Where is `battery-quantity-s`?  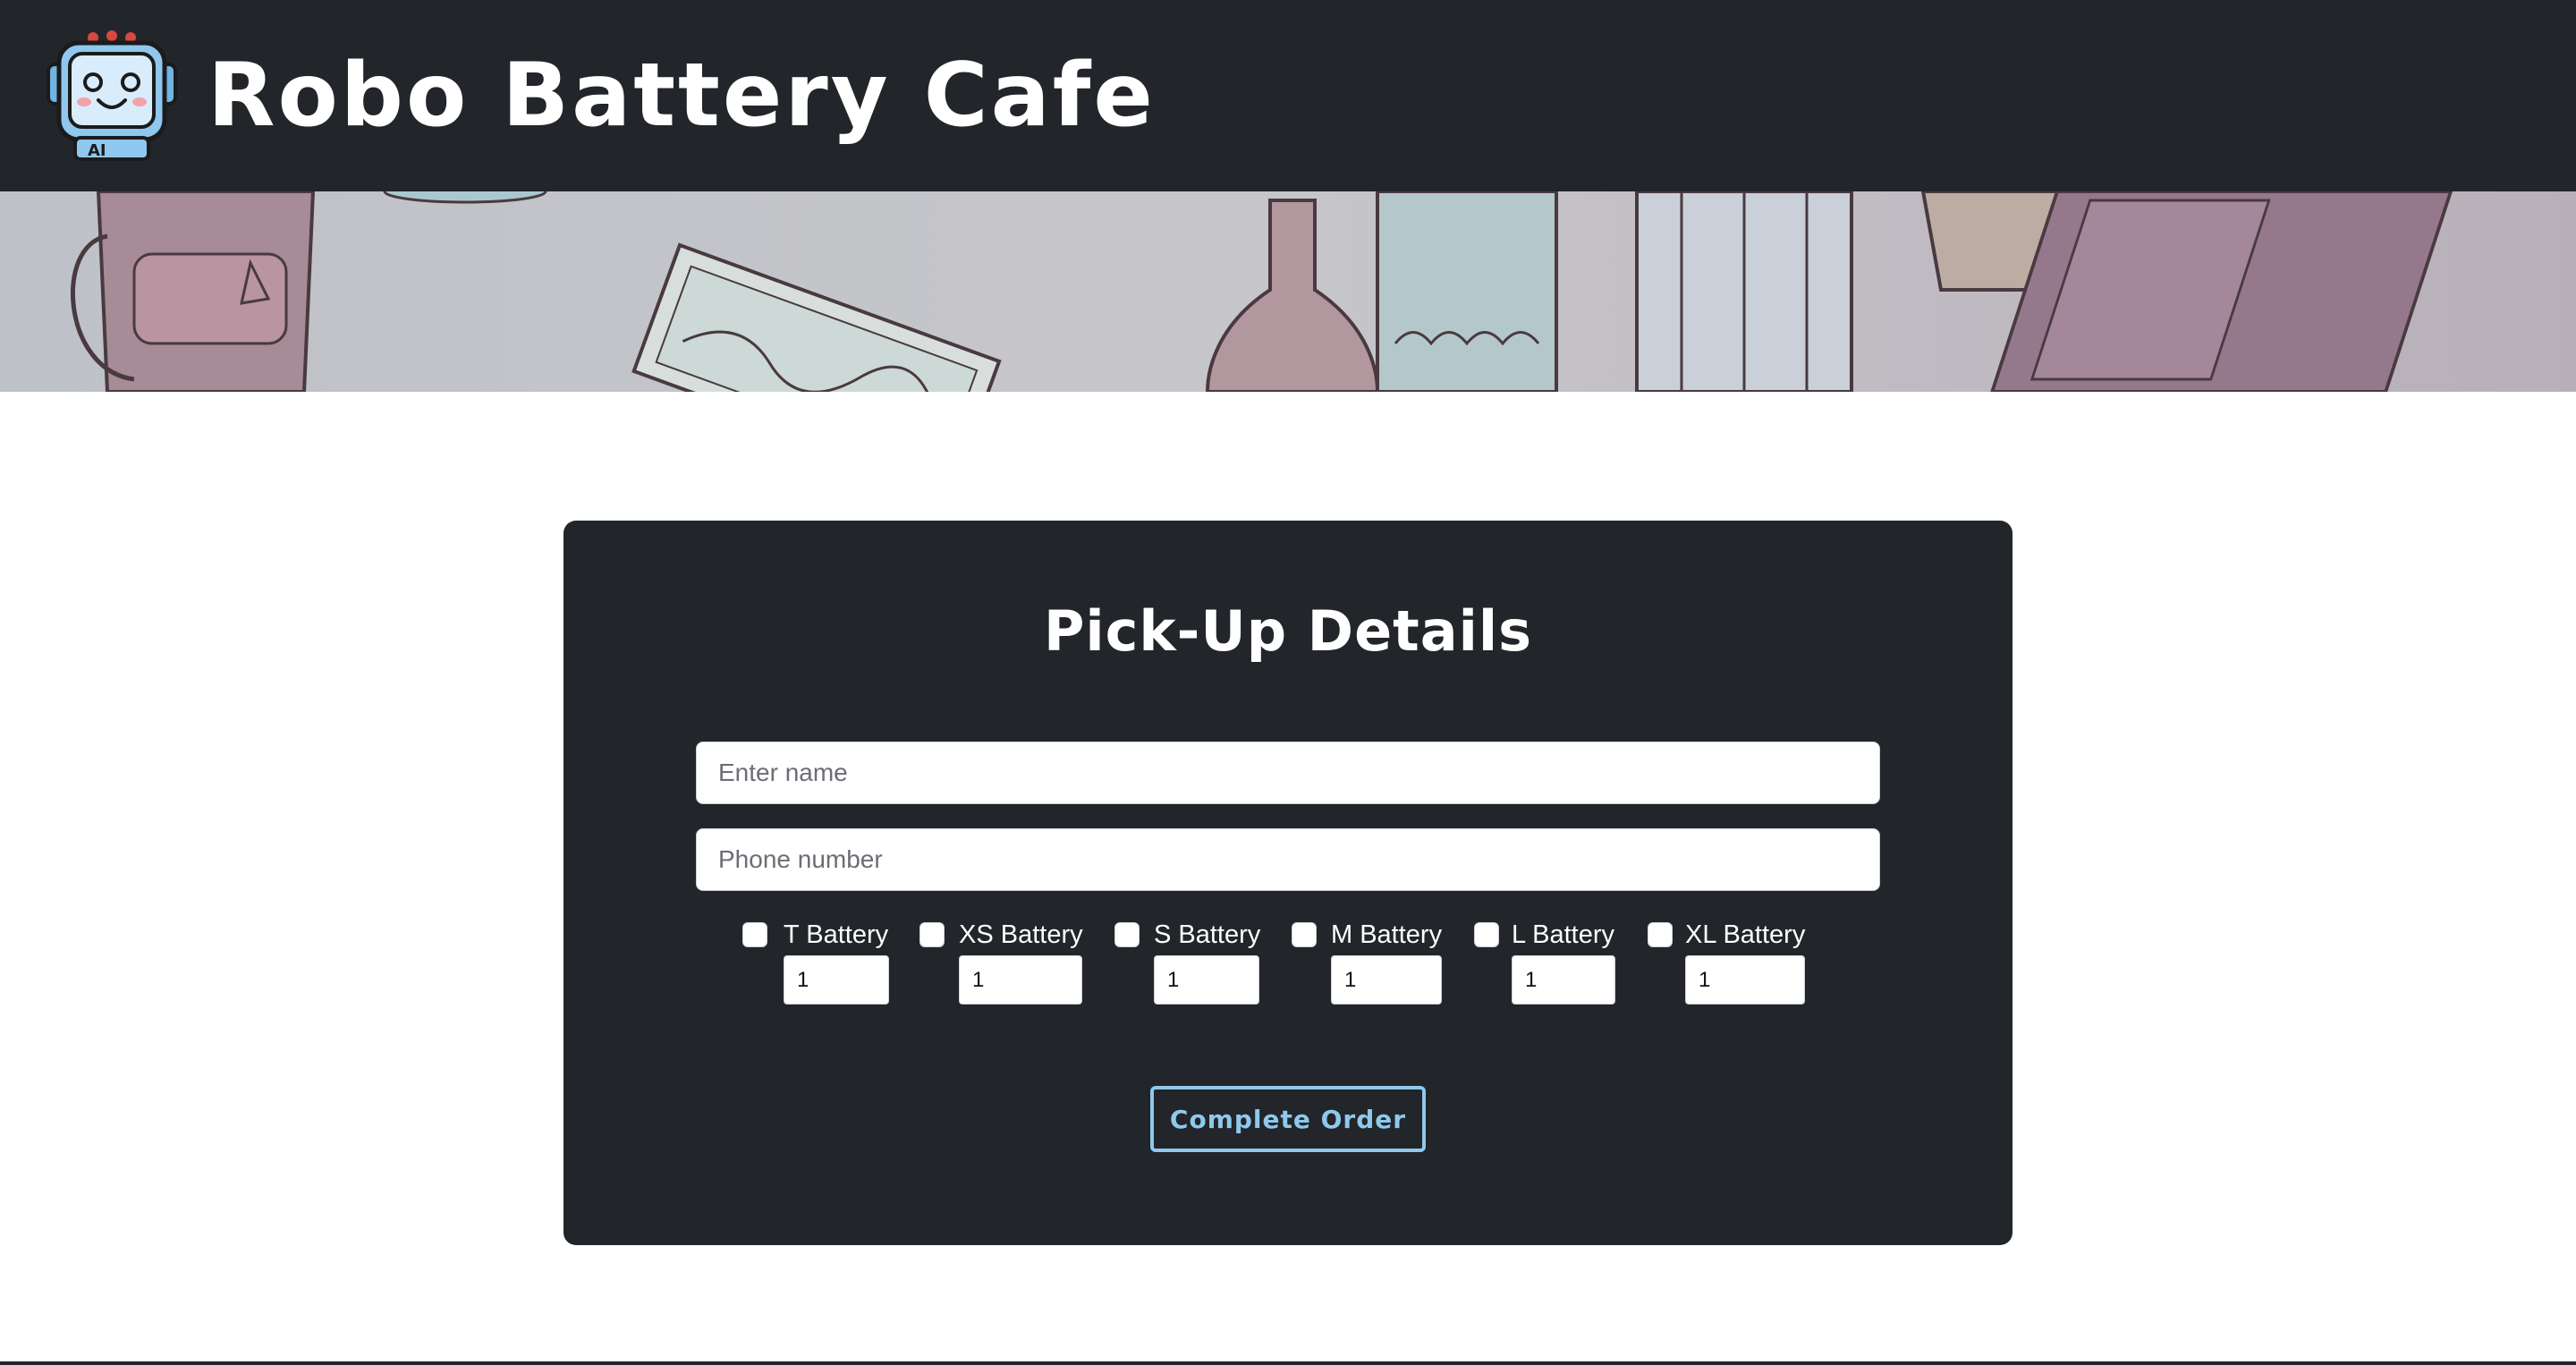 battery-quantity-s is located at coordinates (1206, 980).